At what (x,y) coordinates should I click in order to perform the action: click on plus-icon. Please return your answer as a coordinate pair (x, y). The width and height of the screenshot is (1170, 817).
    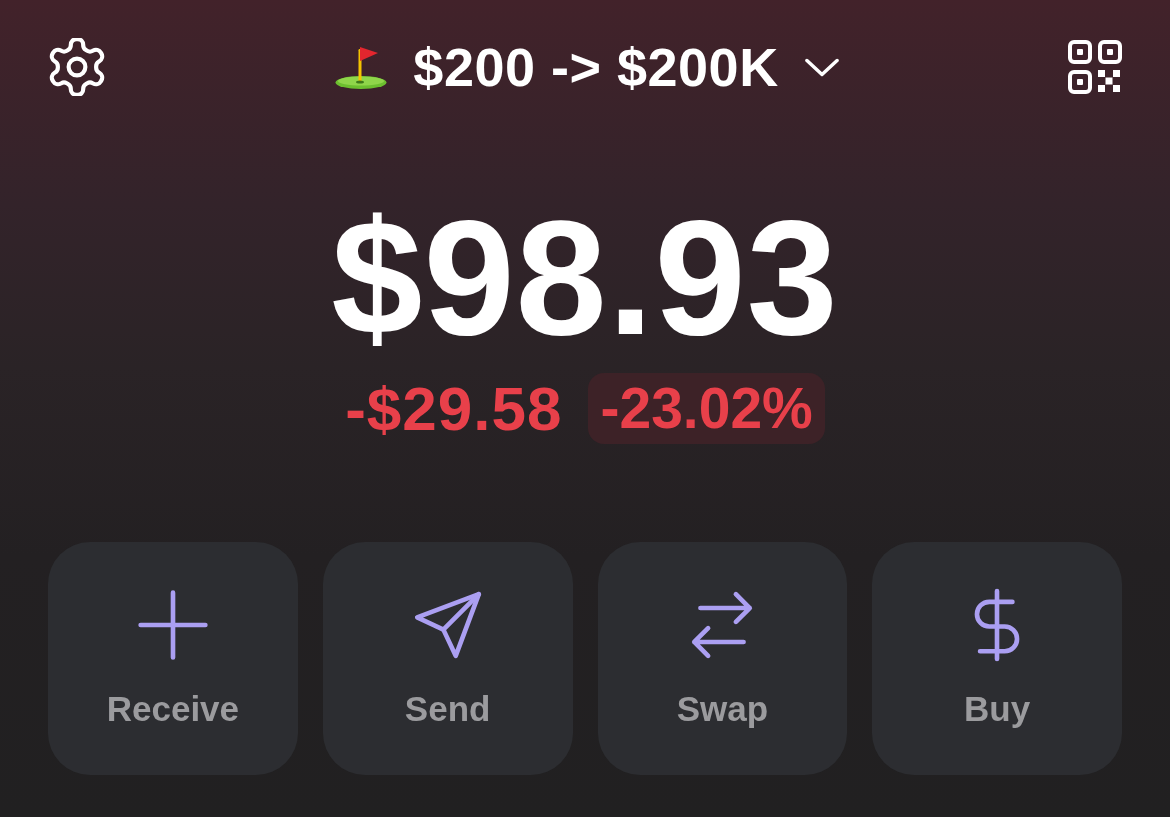
    Looking at the image, I should click on (172, 625).